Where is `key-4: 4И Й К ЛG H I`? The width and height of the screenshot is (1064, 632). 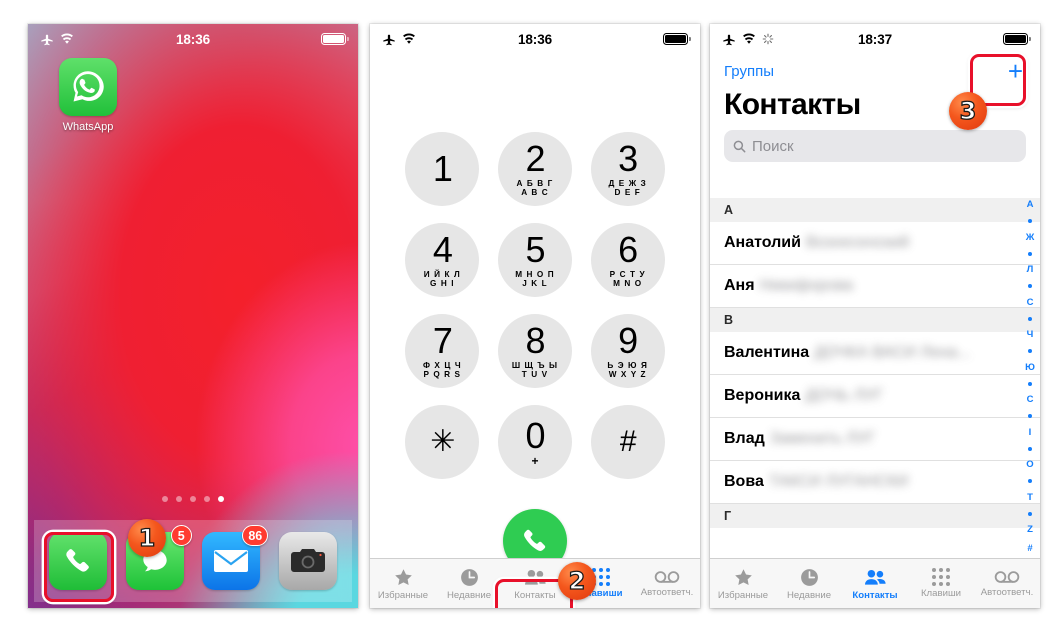 key-4: 4И Й К ЛG H I is located at coordinates (442, 260).